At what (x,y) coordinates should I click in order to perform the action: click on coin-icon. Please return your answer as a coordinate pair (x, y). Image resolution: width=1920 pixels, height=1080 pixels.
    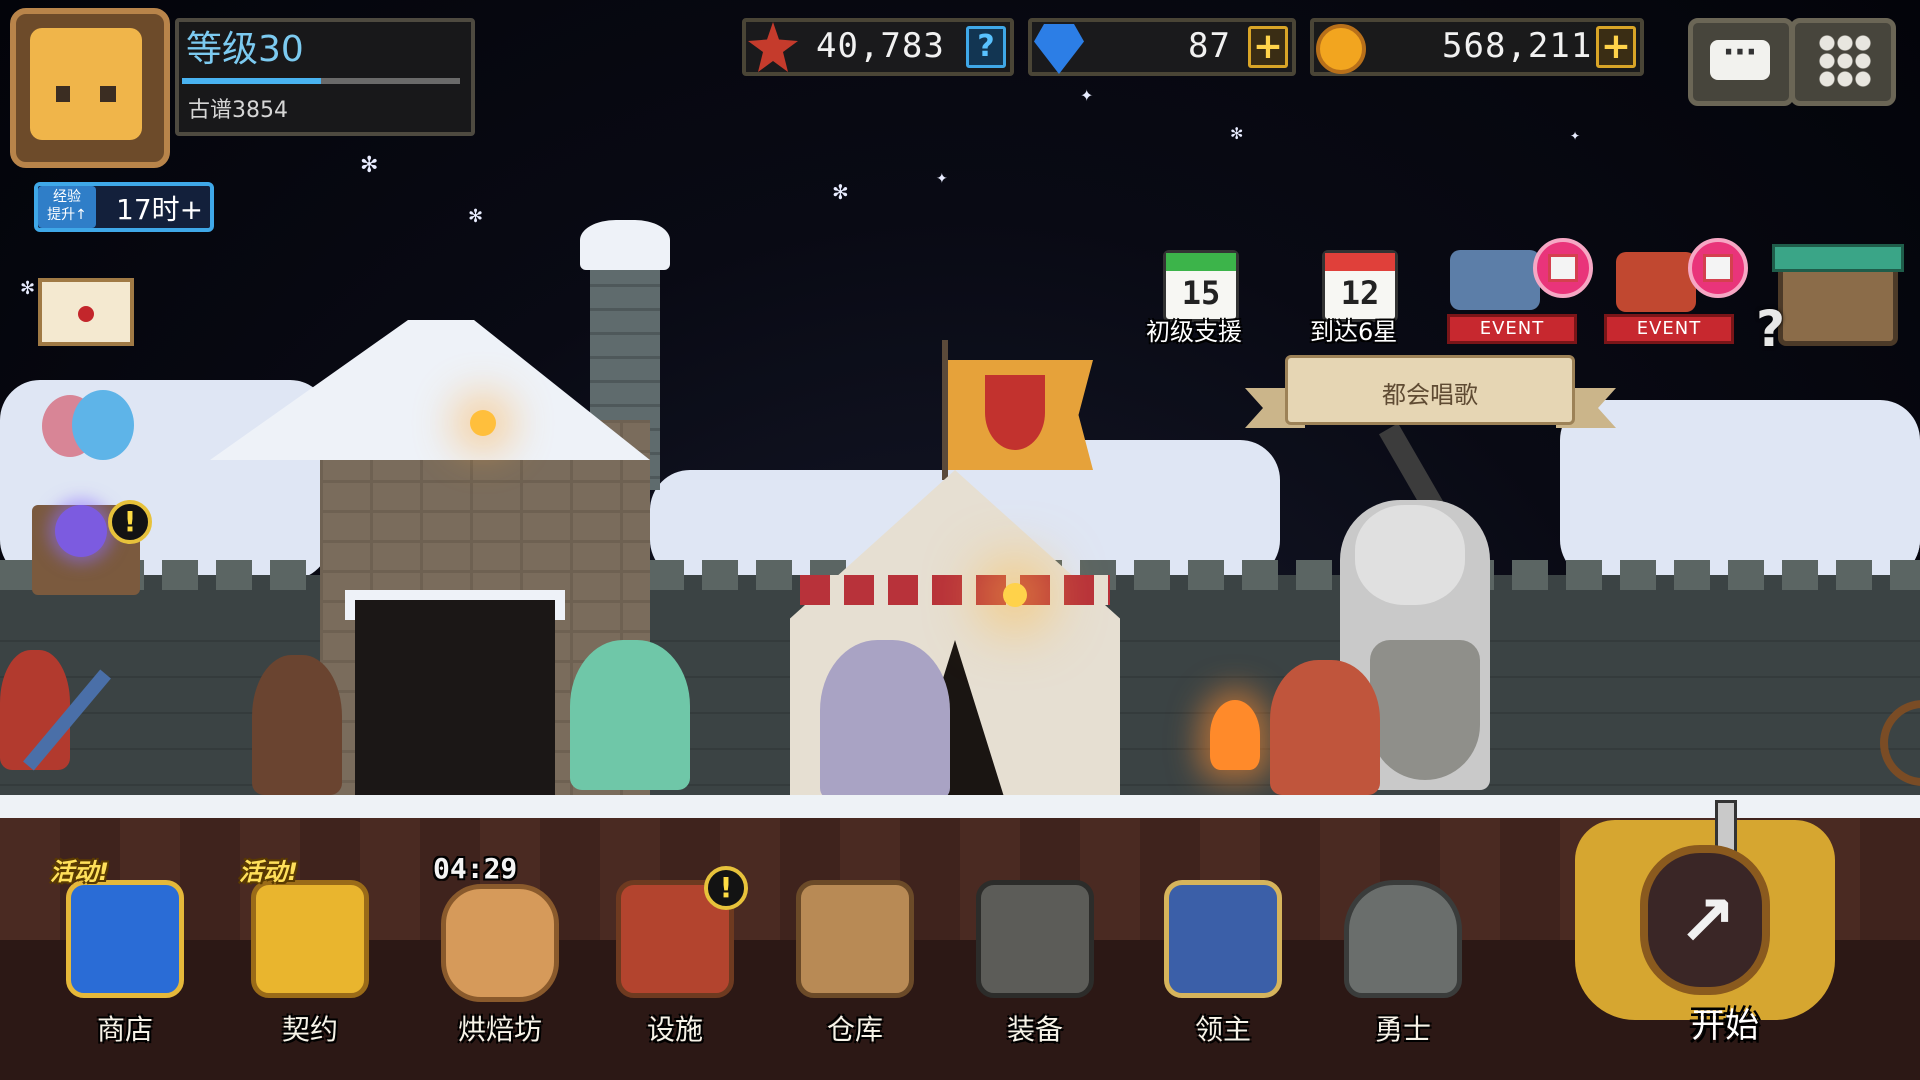
    Looking at the image, I should click on (1341, 49).